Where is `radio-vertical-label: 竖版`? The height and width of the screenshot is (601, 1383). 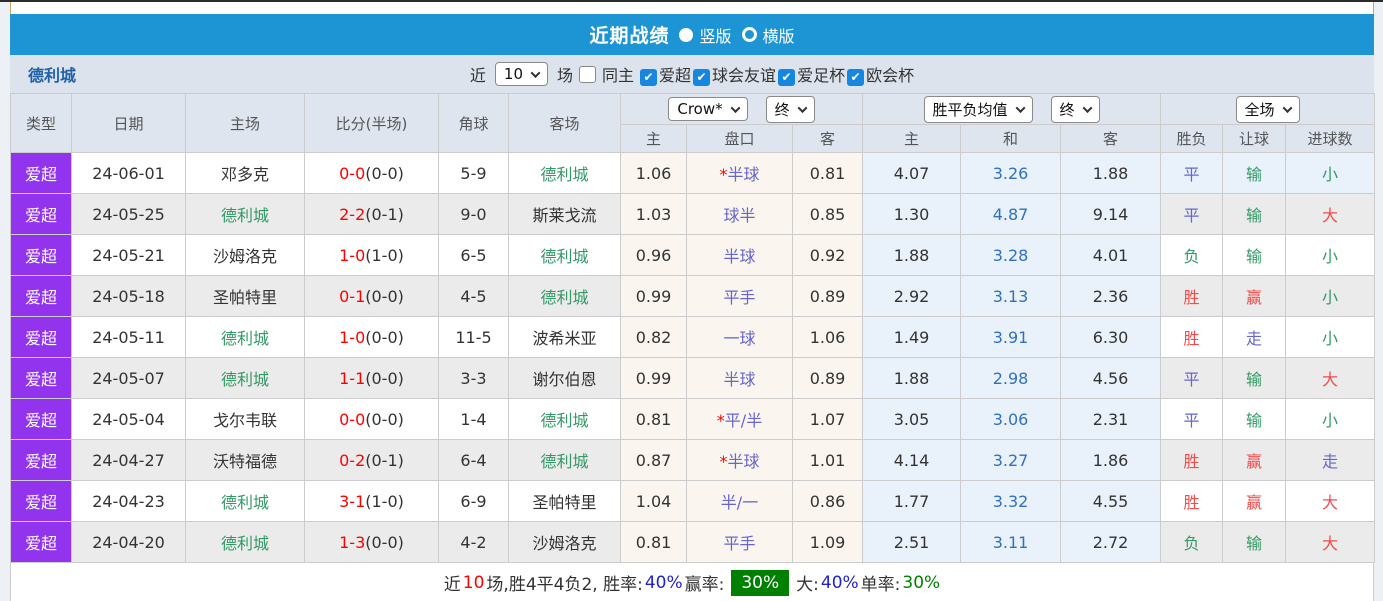
radio-vertical-label: 竖版 is located at coordinates (715, 35).